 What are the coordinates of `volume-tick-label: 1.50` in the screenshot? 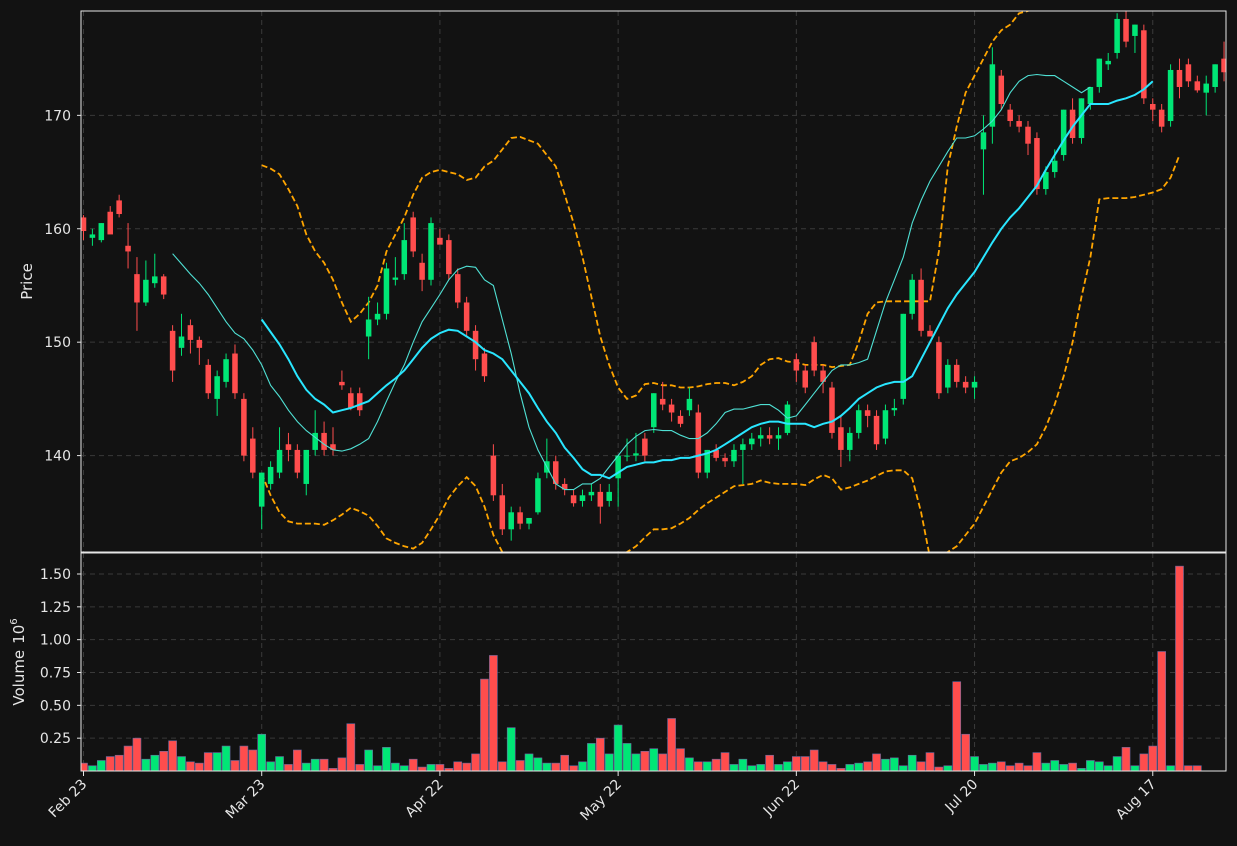 It's located at (55, 575).